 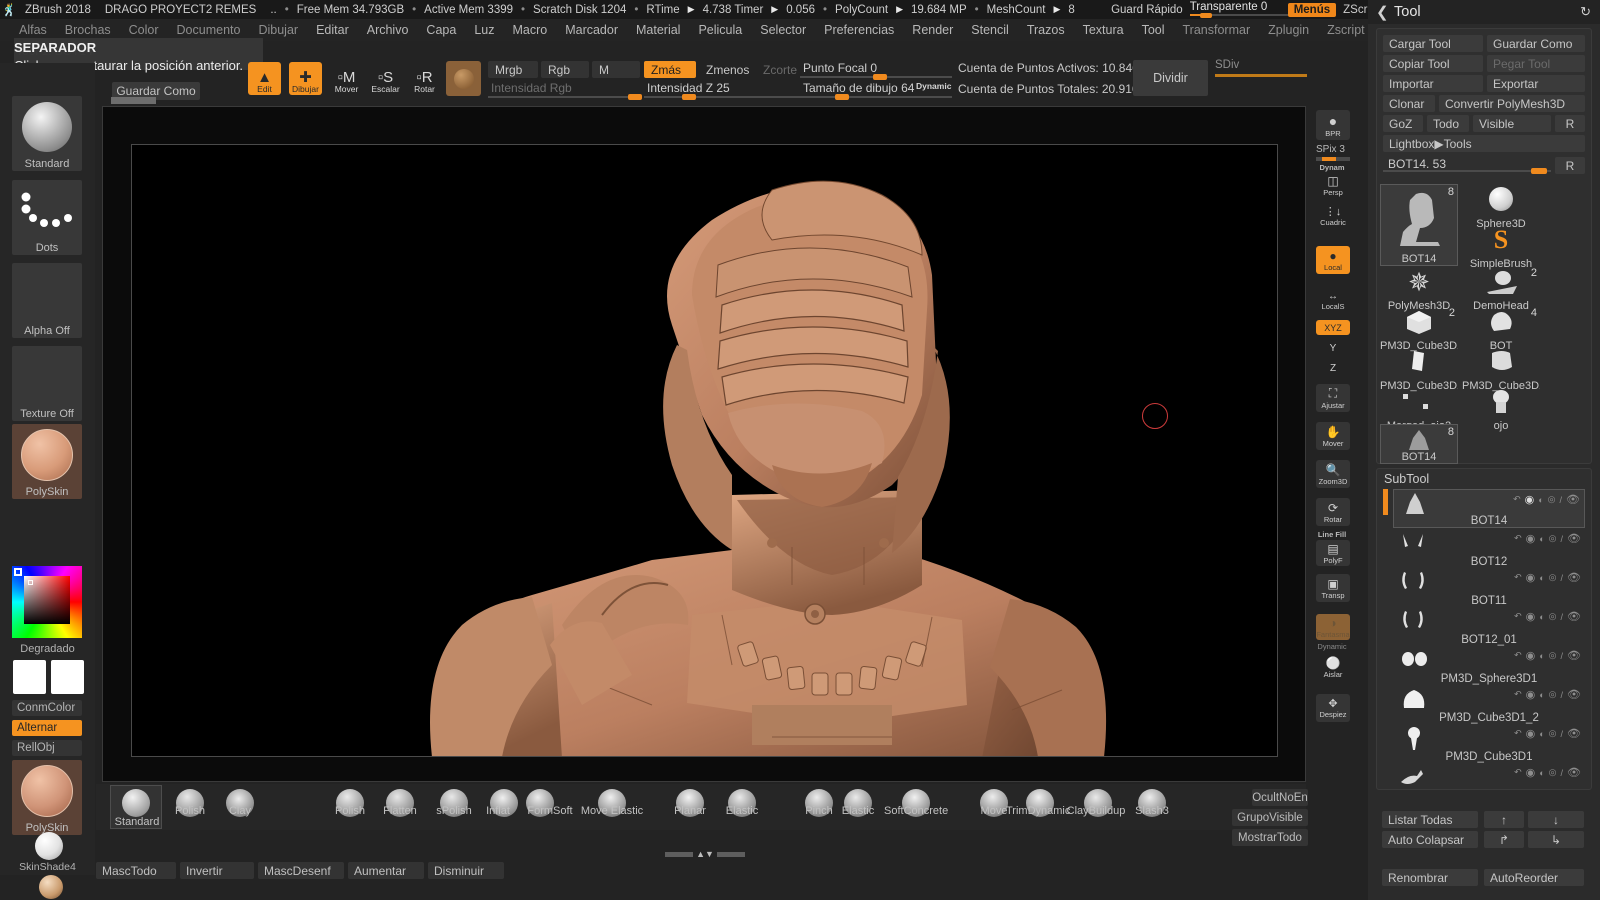 What do you see at coordinates (1467, 165) in the screenshot?
I see `item-slider: BOT14. 53` at bounding box center [1467, 165].